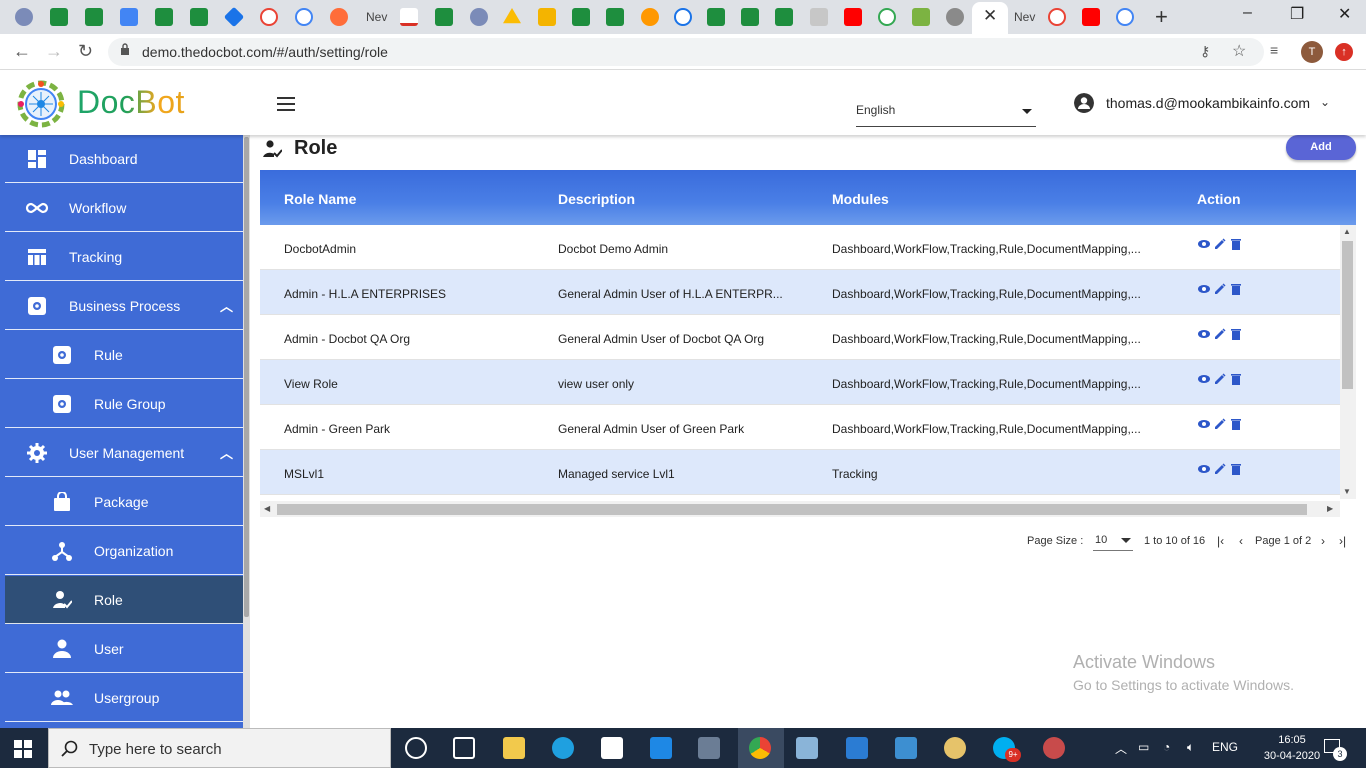  I want to click on wifi-icon: ◔, so click(1166, 747).